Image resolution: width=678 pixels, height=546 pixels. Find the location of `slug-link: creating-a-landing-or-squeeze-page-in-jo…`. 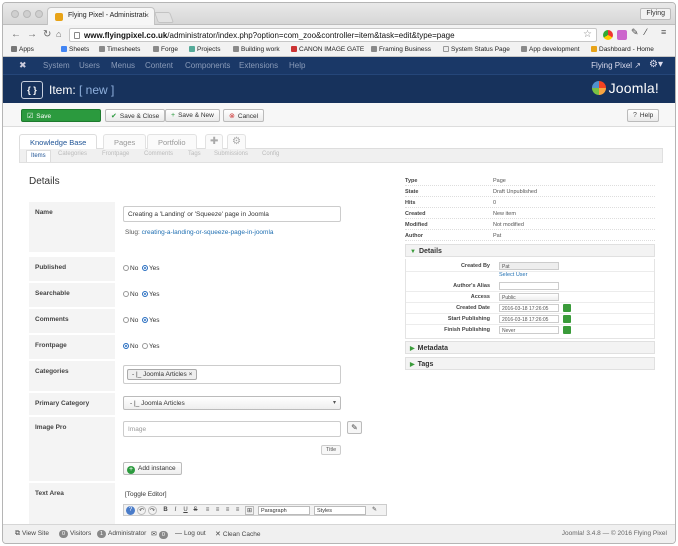

slug-link: creating-a-landing-or-squeeze-page-in-jo… is located at coordinates (208, 232).